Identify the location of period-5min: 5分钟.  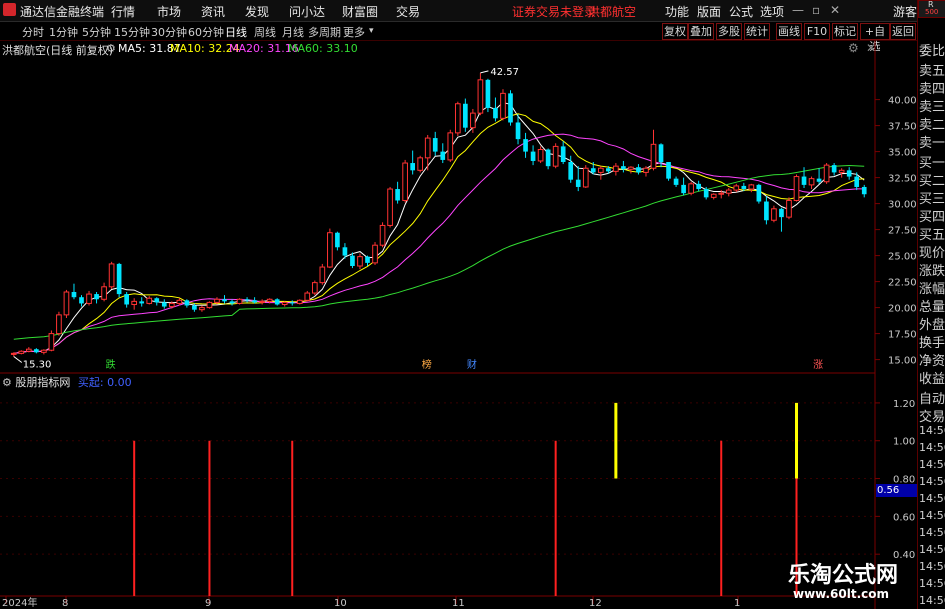
(96, 32).